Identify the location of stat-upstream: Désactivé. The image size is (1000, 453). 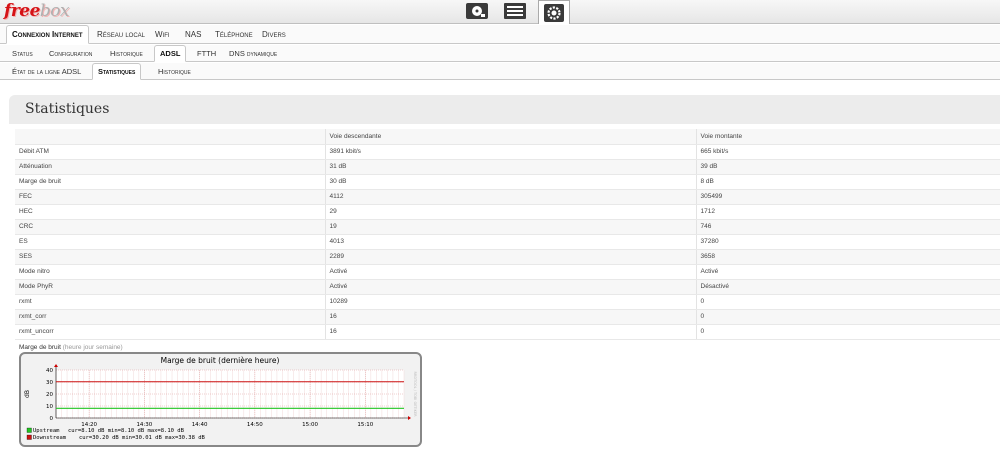
(847, 287).